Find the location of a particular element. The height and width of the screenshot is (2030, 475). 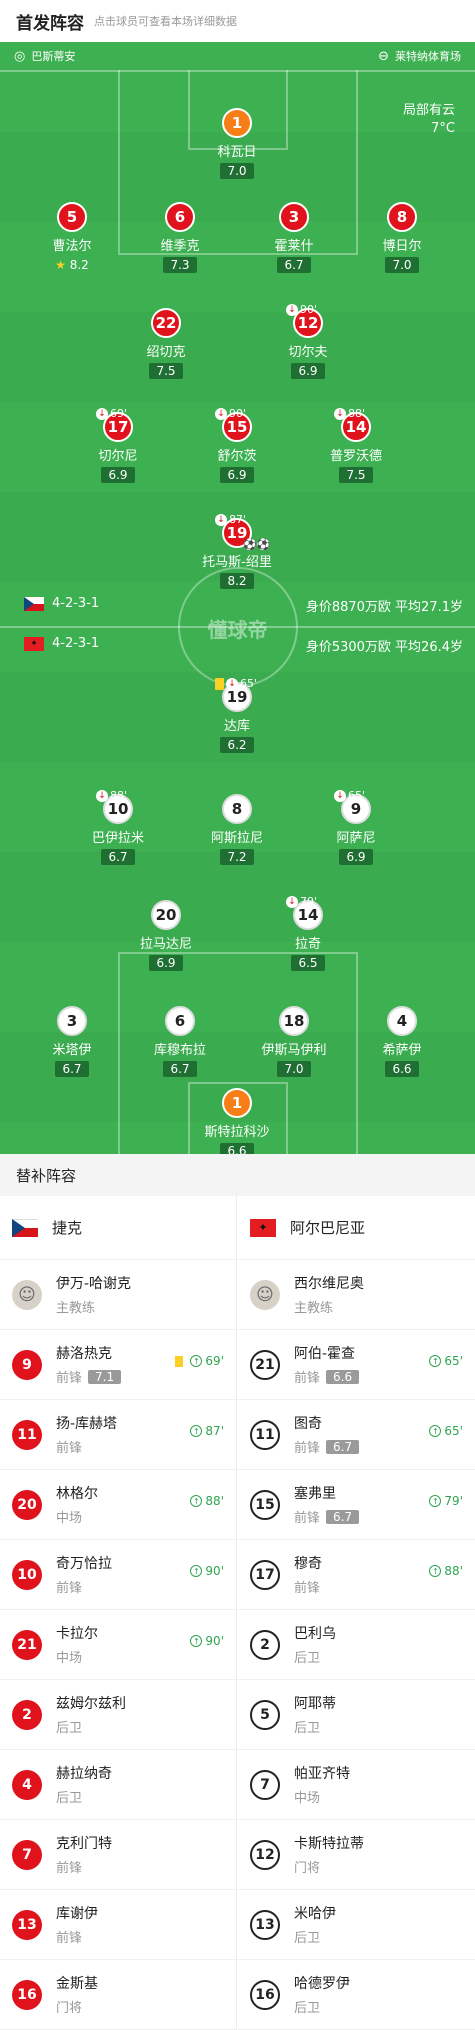

player-away-9: 9 ↓ 65' 阿萨尼 6.9 is located at coordinates (356, 827).